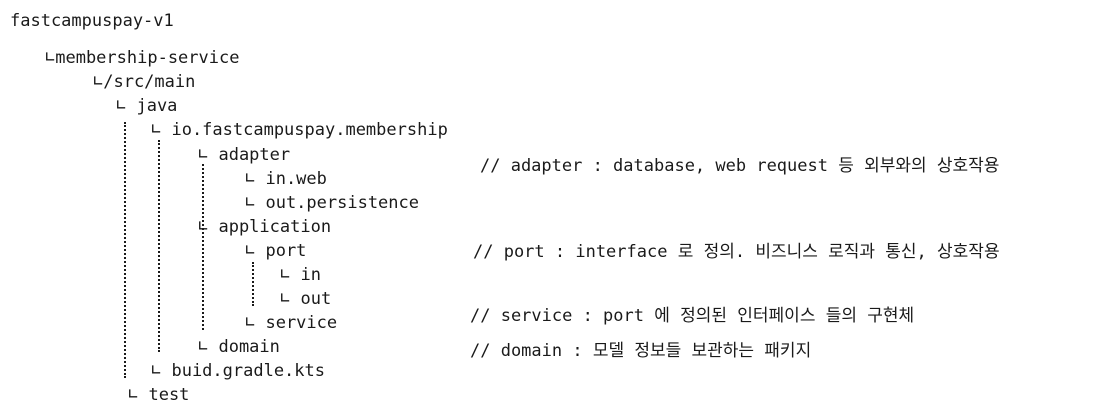 The image size is (1116, 416). I want to click on tree-port-out: ∟ out, so click(306, 299).